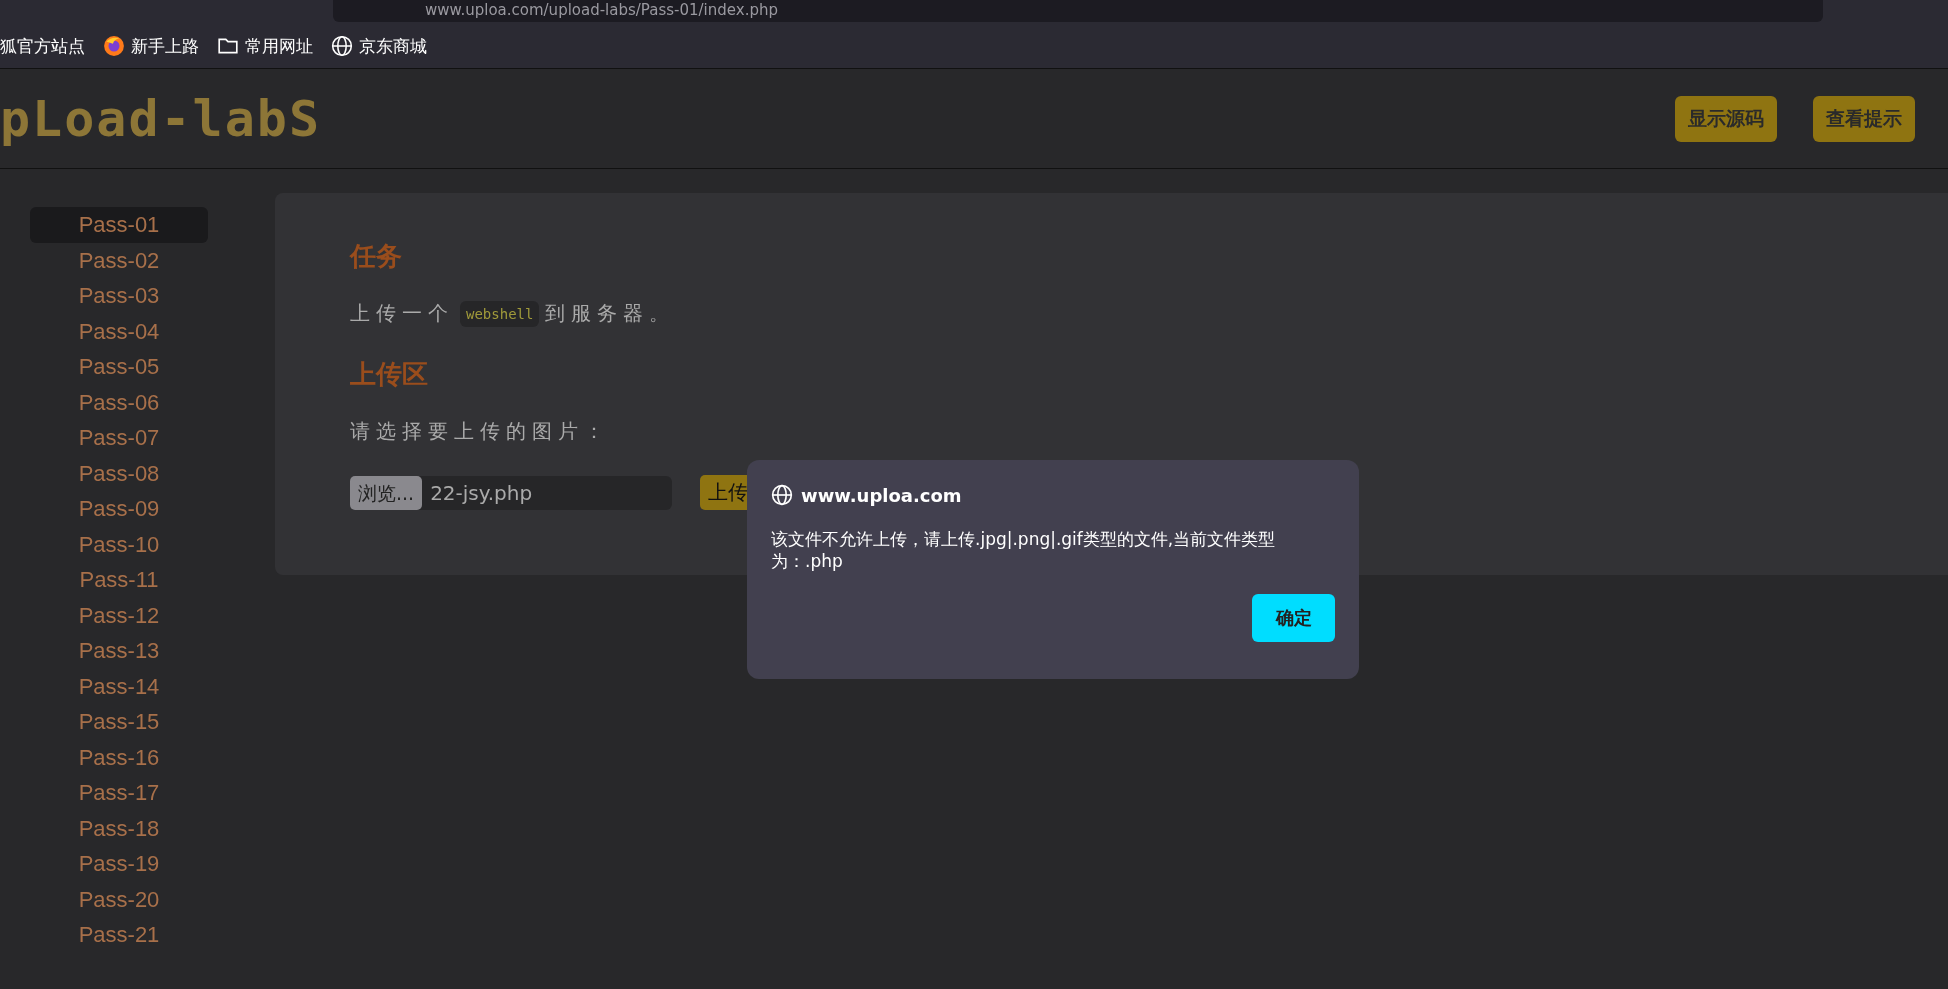 Image resolution: width=1948 pixels, height=989 pixels. Describe the element at coordinates (119, 402) in the screenshot. I see `sidebar-item: Pass-06` at that location.